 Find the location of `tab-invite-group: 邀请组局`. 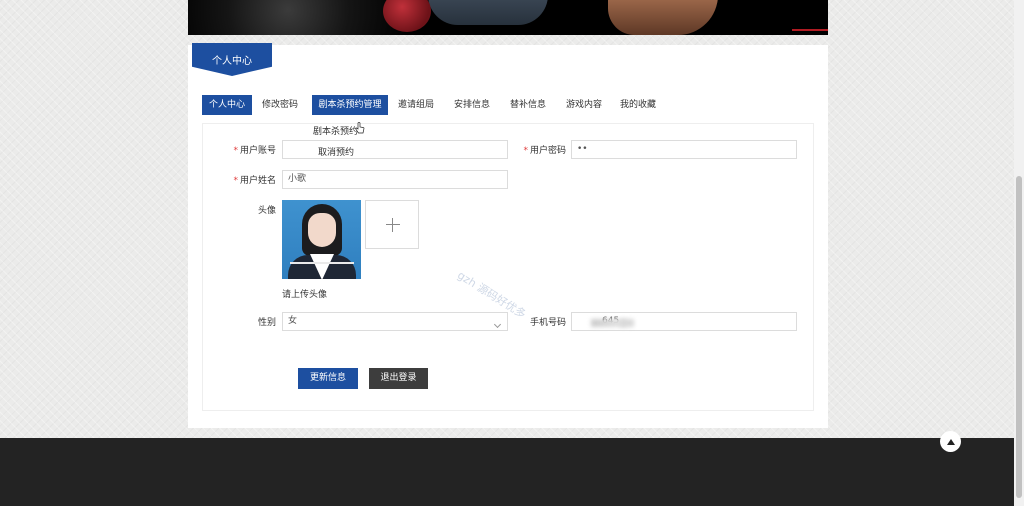

tab-invite-group: 邀请组局 is located at coordinates (416, 105).